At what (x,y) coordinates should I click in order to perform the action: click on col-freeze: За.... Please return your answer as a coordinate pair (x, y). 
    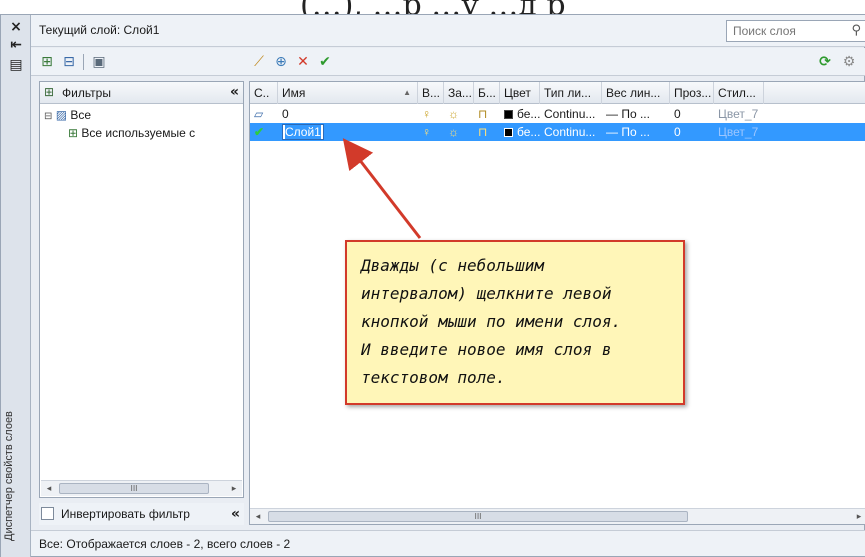
    Looking at the image, I should click on (459, 93).